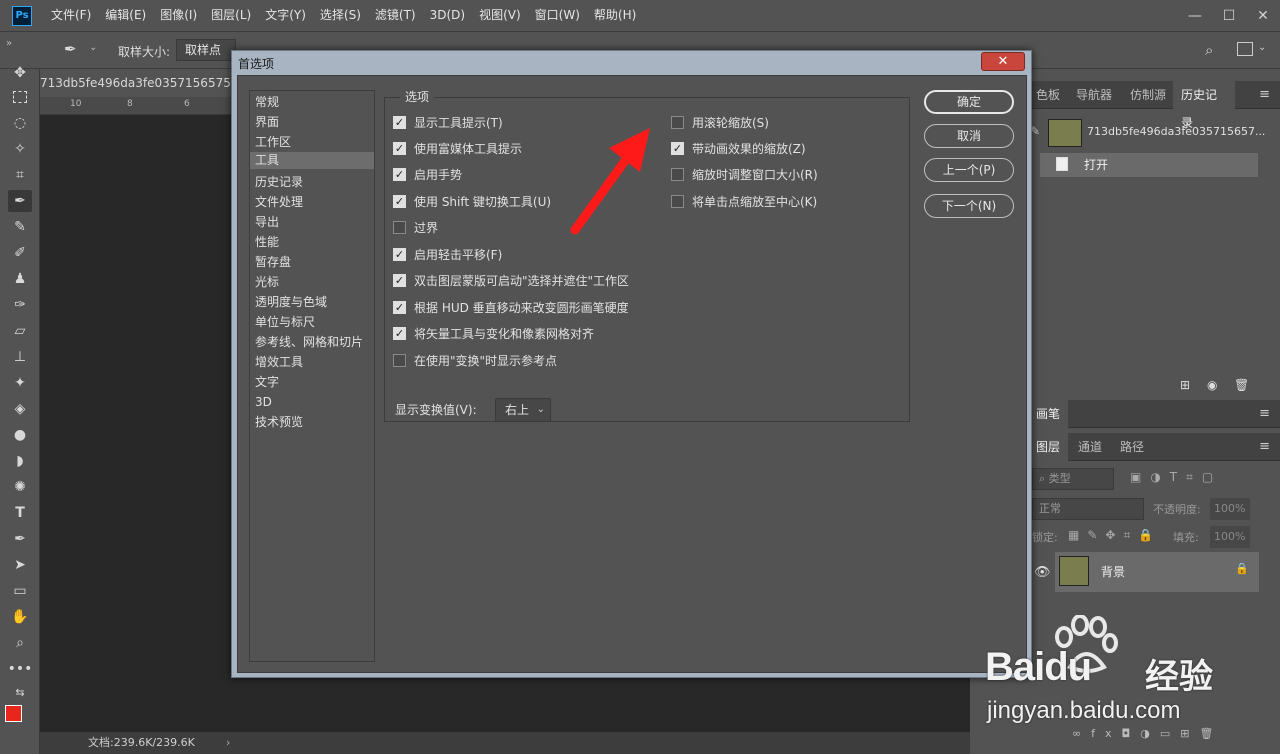 The height and width of the screenshot is (754, 1280). What do you see at coordinates (1088, 509) in the screenshot?
I see `blend-mode-select: 正常` at bounding box center [1088, 509].